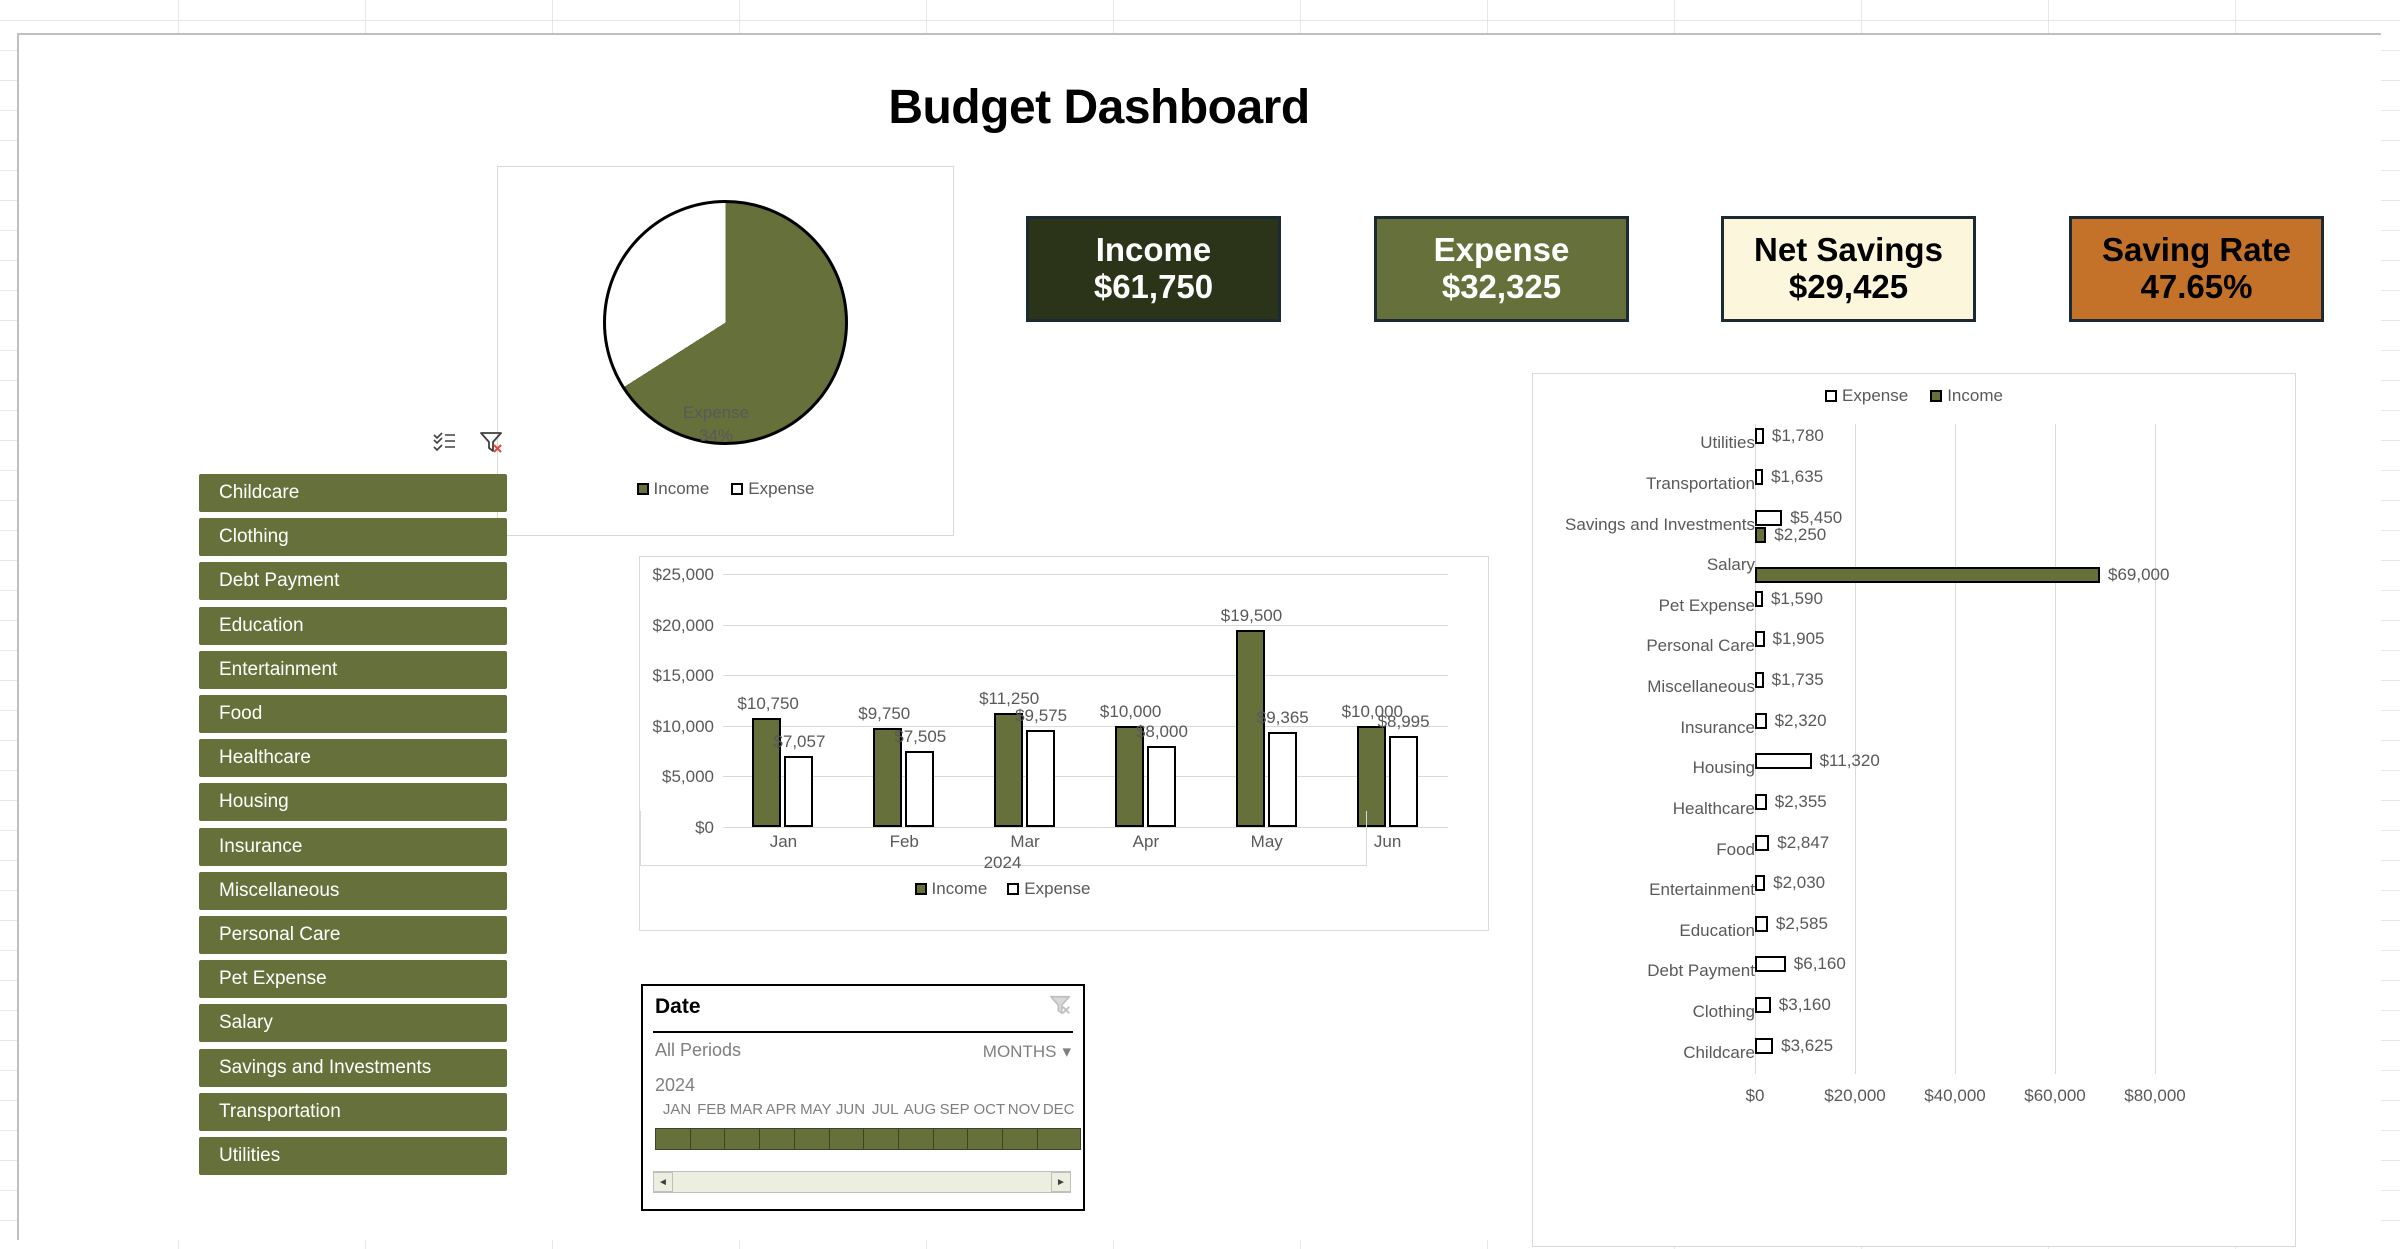 Image resolution: width=2400 pixels, height=1249 pixels. What do you see at coordinates (265, 758) in the screenshot?
I see `slicer-item-label: Healthcare` at bounding box center [265, 758].